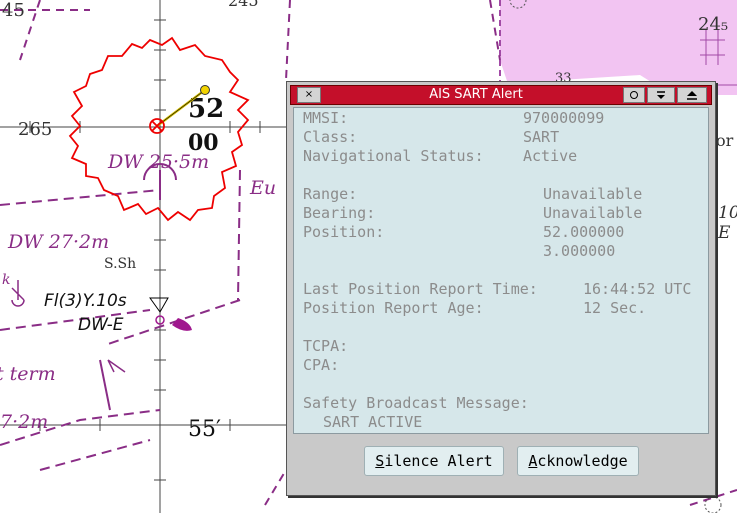 Image resolution: width=737 pixels, height=513 pixels. What do you see at coordinates (564, 118) in the screenshot?
I see `mmsi-value: 970000099` at bounding box center [564, 118].